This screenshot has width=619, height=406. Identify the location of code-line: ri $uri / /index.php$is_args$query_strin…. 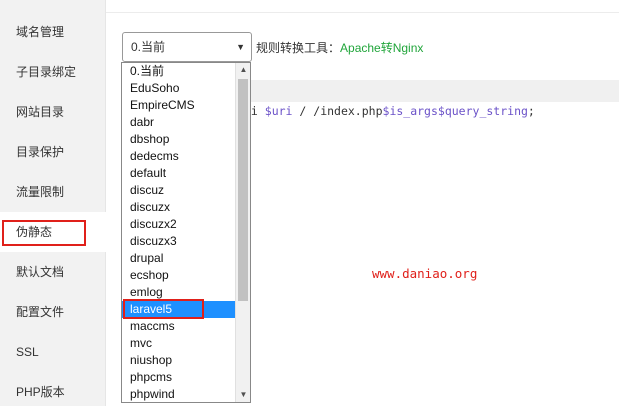
(389, 111).